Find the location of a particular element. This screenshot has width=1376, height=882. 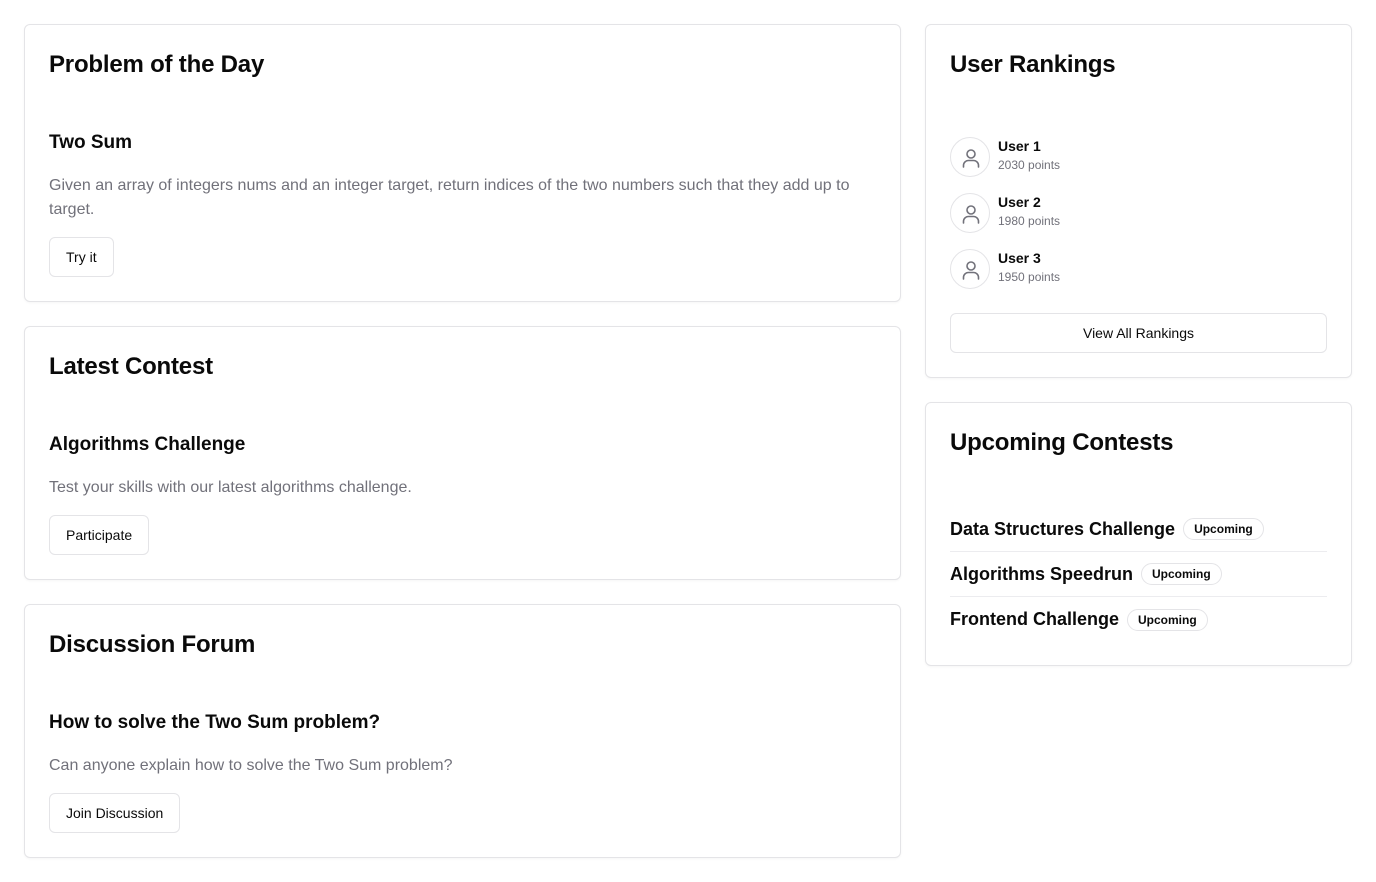

upcoming-contest-item: Data Structures Challenge Upcoming is located at coordinates (1138, 529).